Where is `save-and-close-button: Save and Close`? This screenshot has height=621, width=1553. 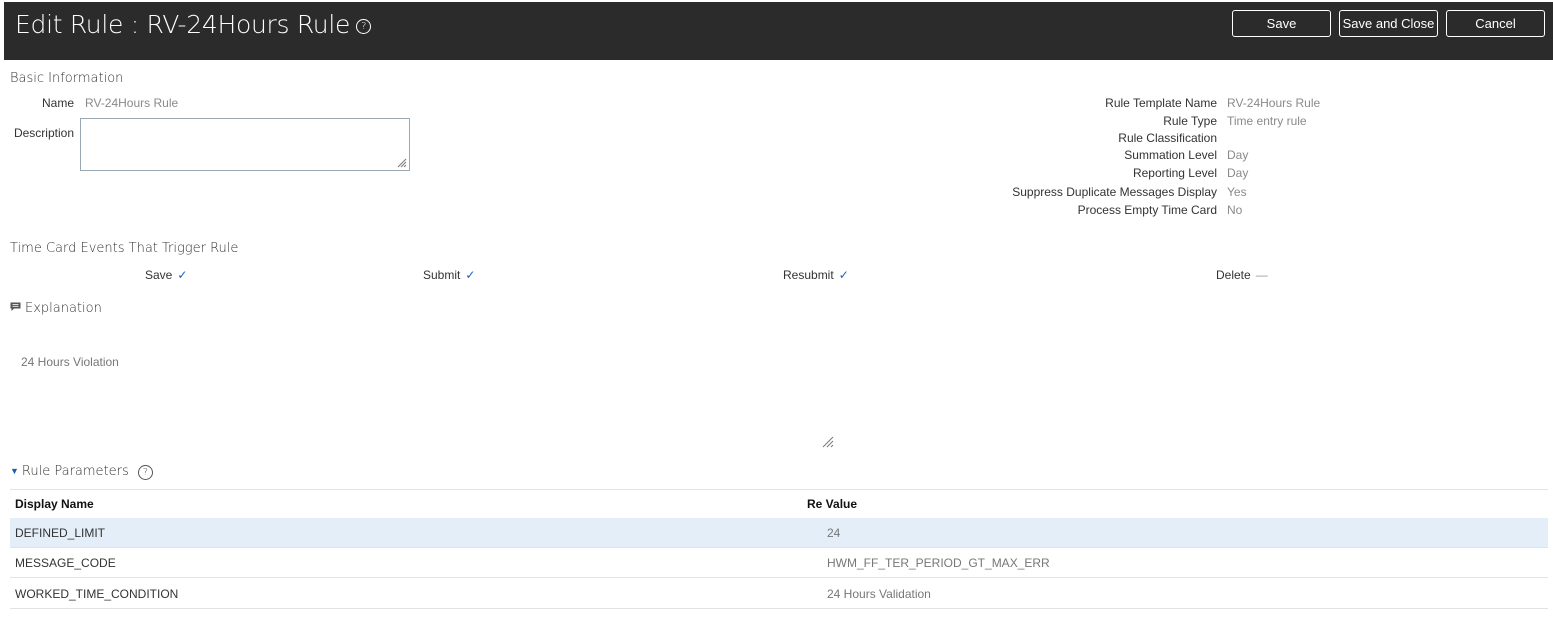
save-and-close-button: Save and Close is located at coordinates (1388, 23).